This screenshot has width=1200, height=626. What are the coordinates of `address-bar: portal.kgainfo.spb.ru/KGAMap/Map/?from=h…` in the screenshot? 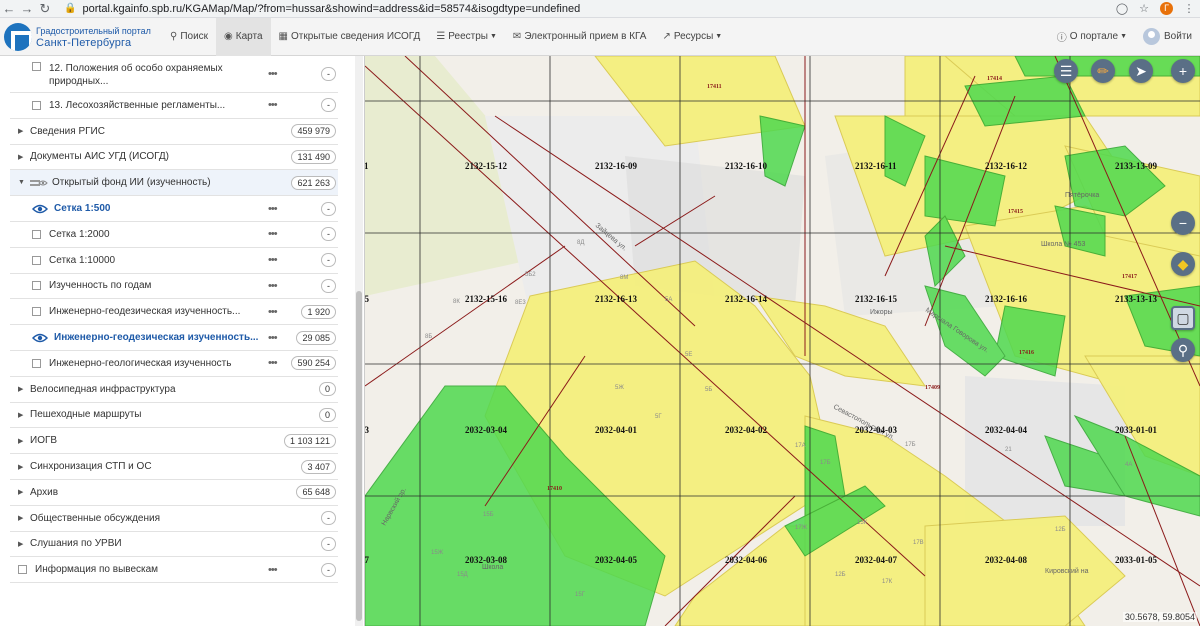 It's located at (596, 9).